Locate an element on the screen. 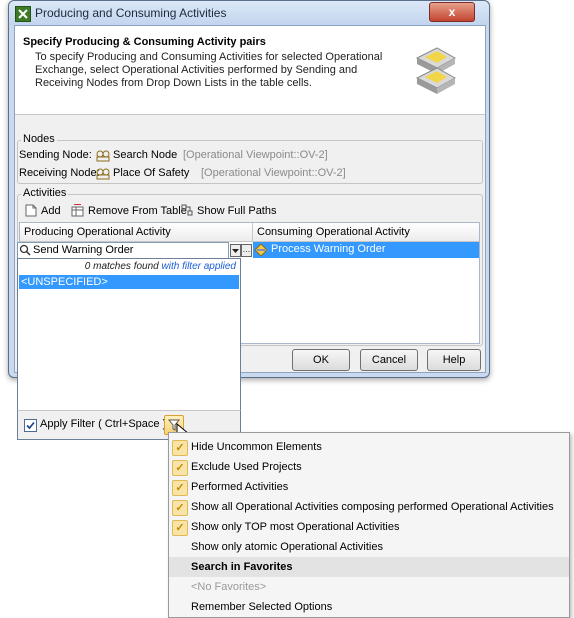 Image resolution: width=574 pixels, height=618 pixels. ok-button: OK is located at coordinates (321, 360).